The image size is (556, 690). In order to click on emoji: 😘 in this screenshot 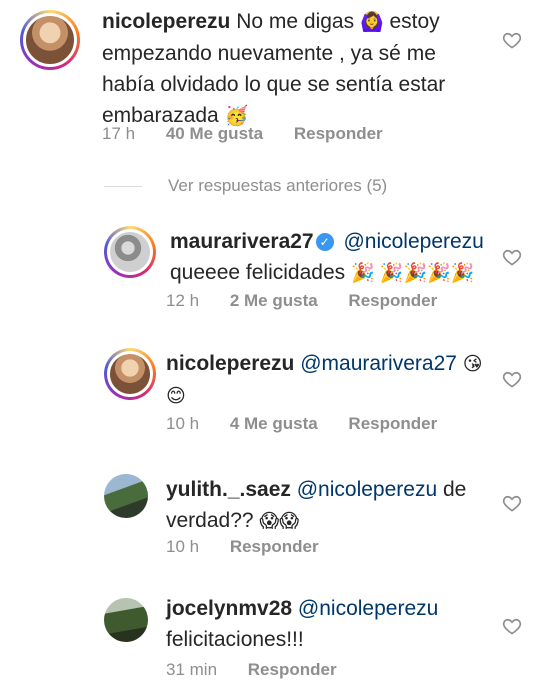, I will do `click(472, 364)`.